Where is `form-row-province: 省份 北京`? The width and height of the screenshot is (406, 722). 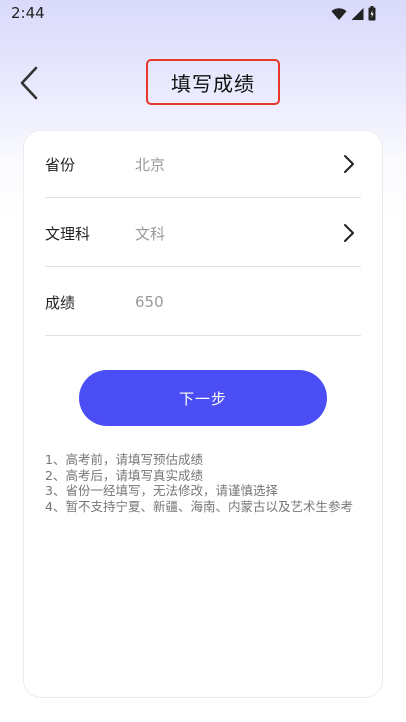
form-row-province: 省份 北京 is located at coordinates (203, 164).